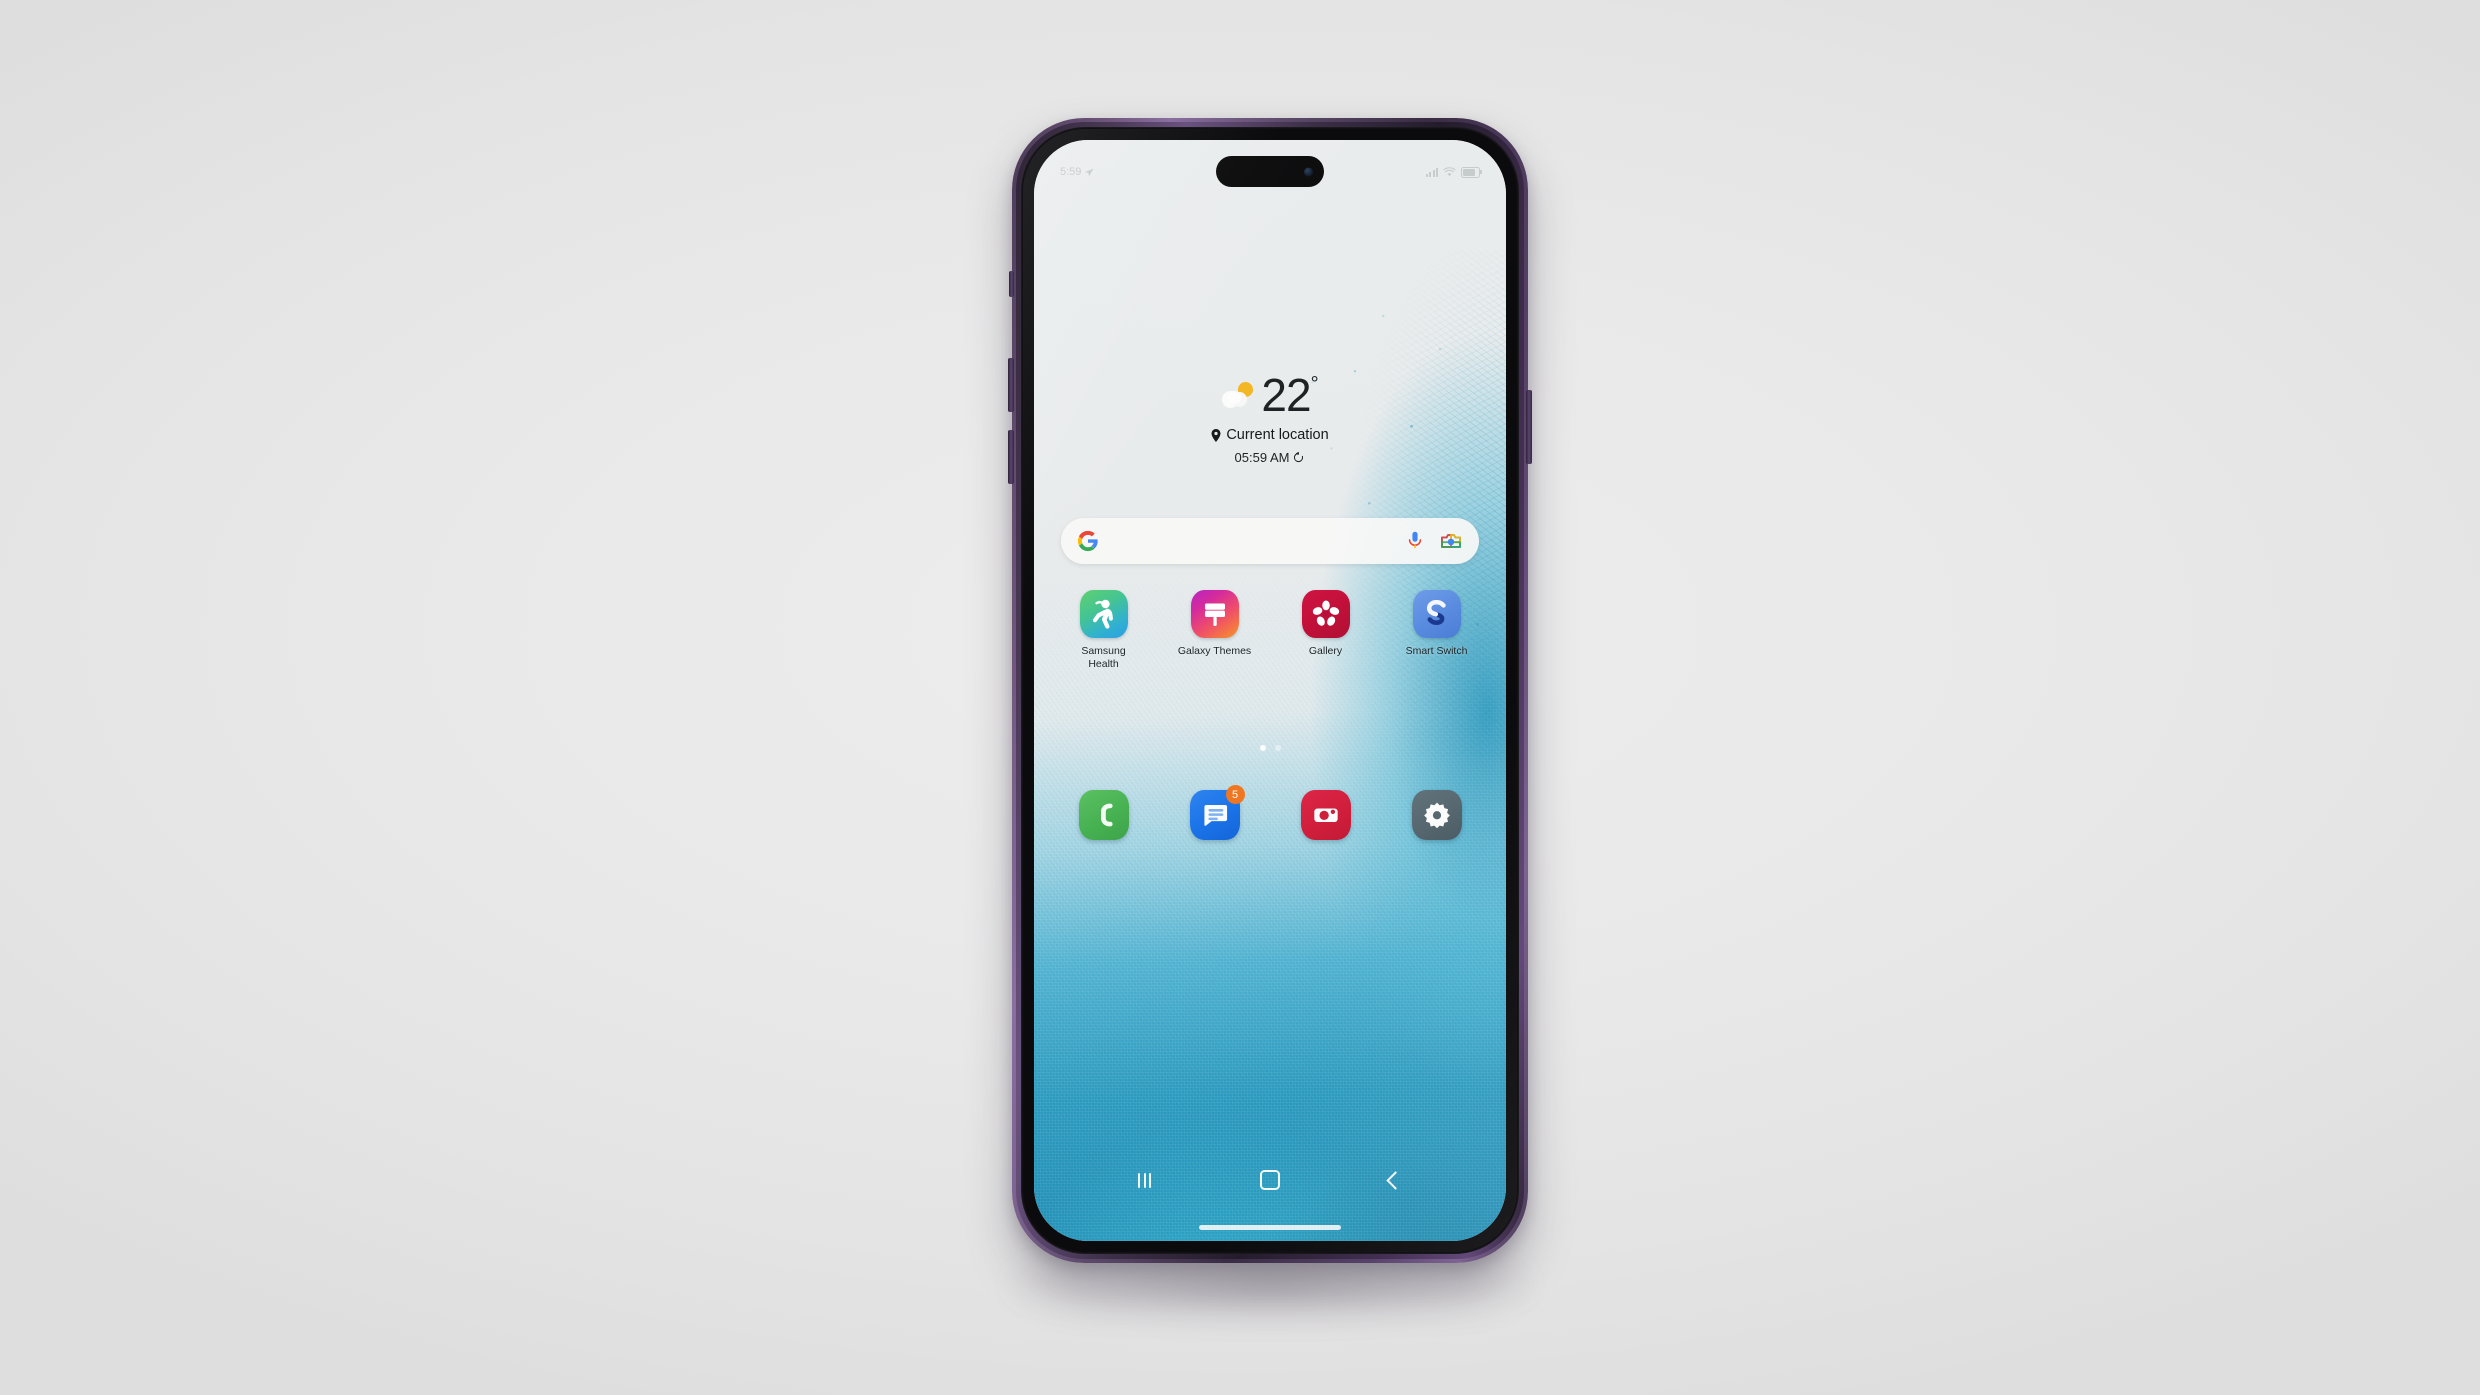  I want to click on dock-item-phone, so click(1104, 815).